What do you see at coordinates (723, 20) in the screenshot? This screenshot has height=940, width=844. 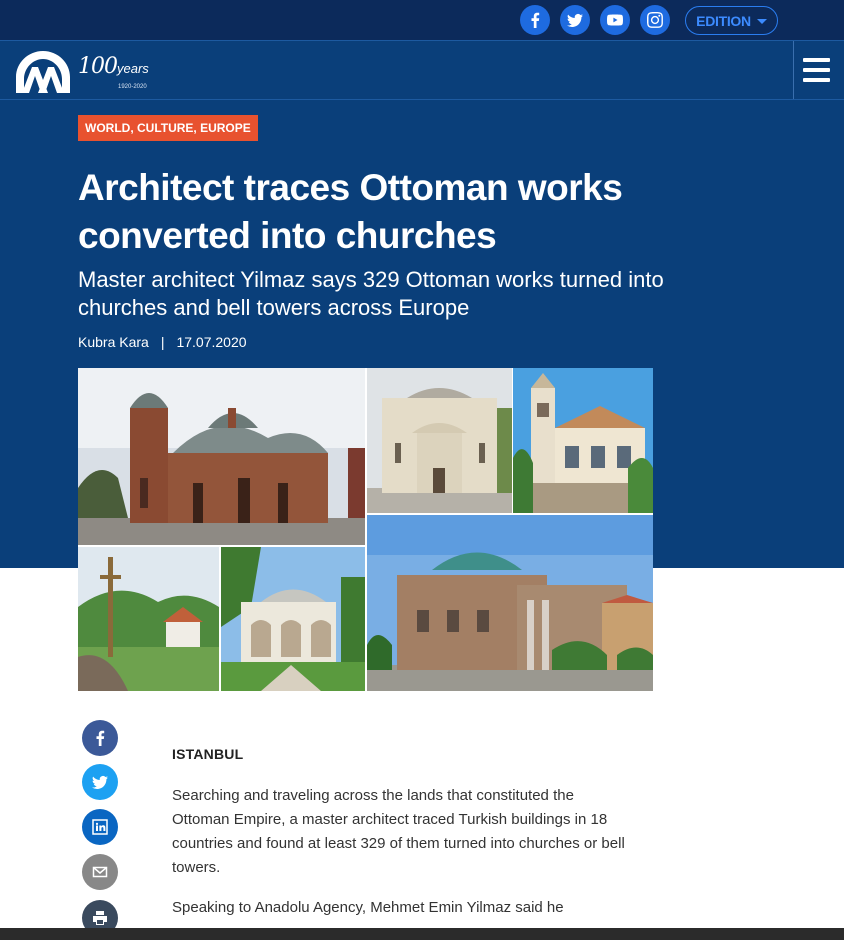 I see `edition-label: EDITION` at bounding box center [723, 20].